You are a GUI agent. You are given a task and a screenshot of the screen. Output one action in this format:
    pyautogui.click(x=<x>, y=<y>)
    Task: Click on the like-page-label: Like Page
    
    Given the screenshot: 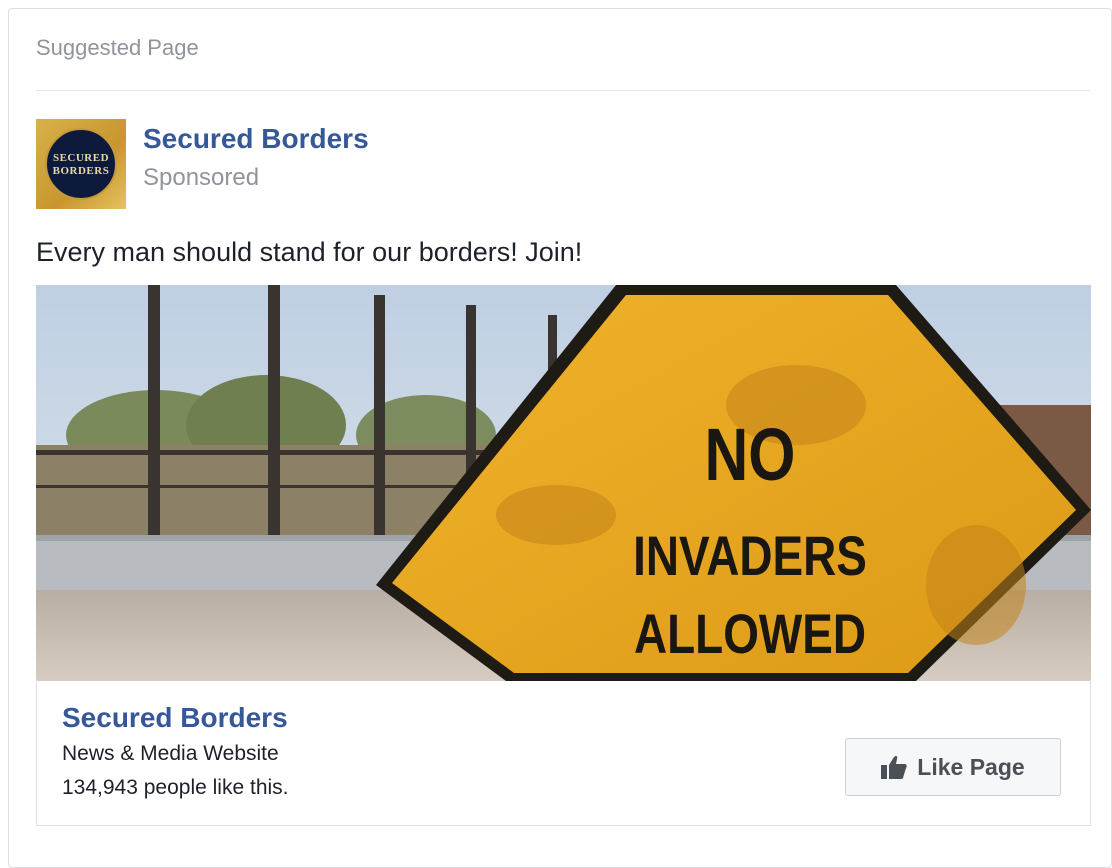 What is the action you would take?
    pyautogui.click(x=971, y=766)
    